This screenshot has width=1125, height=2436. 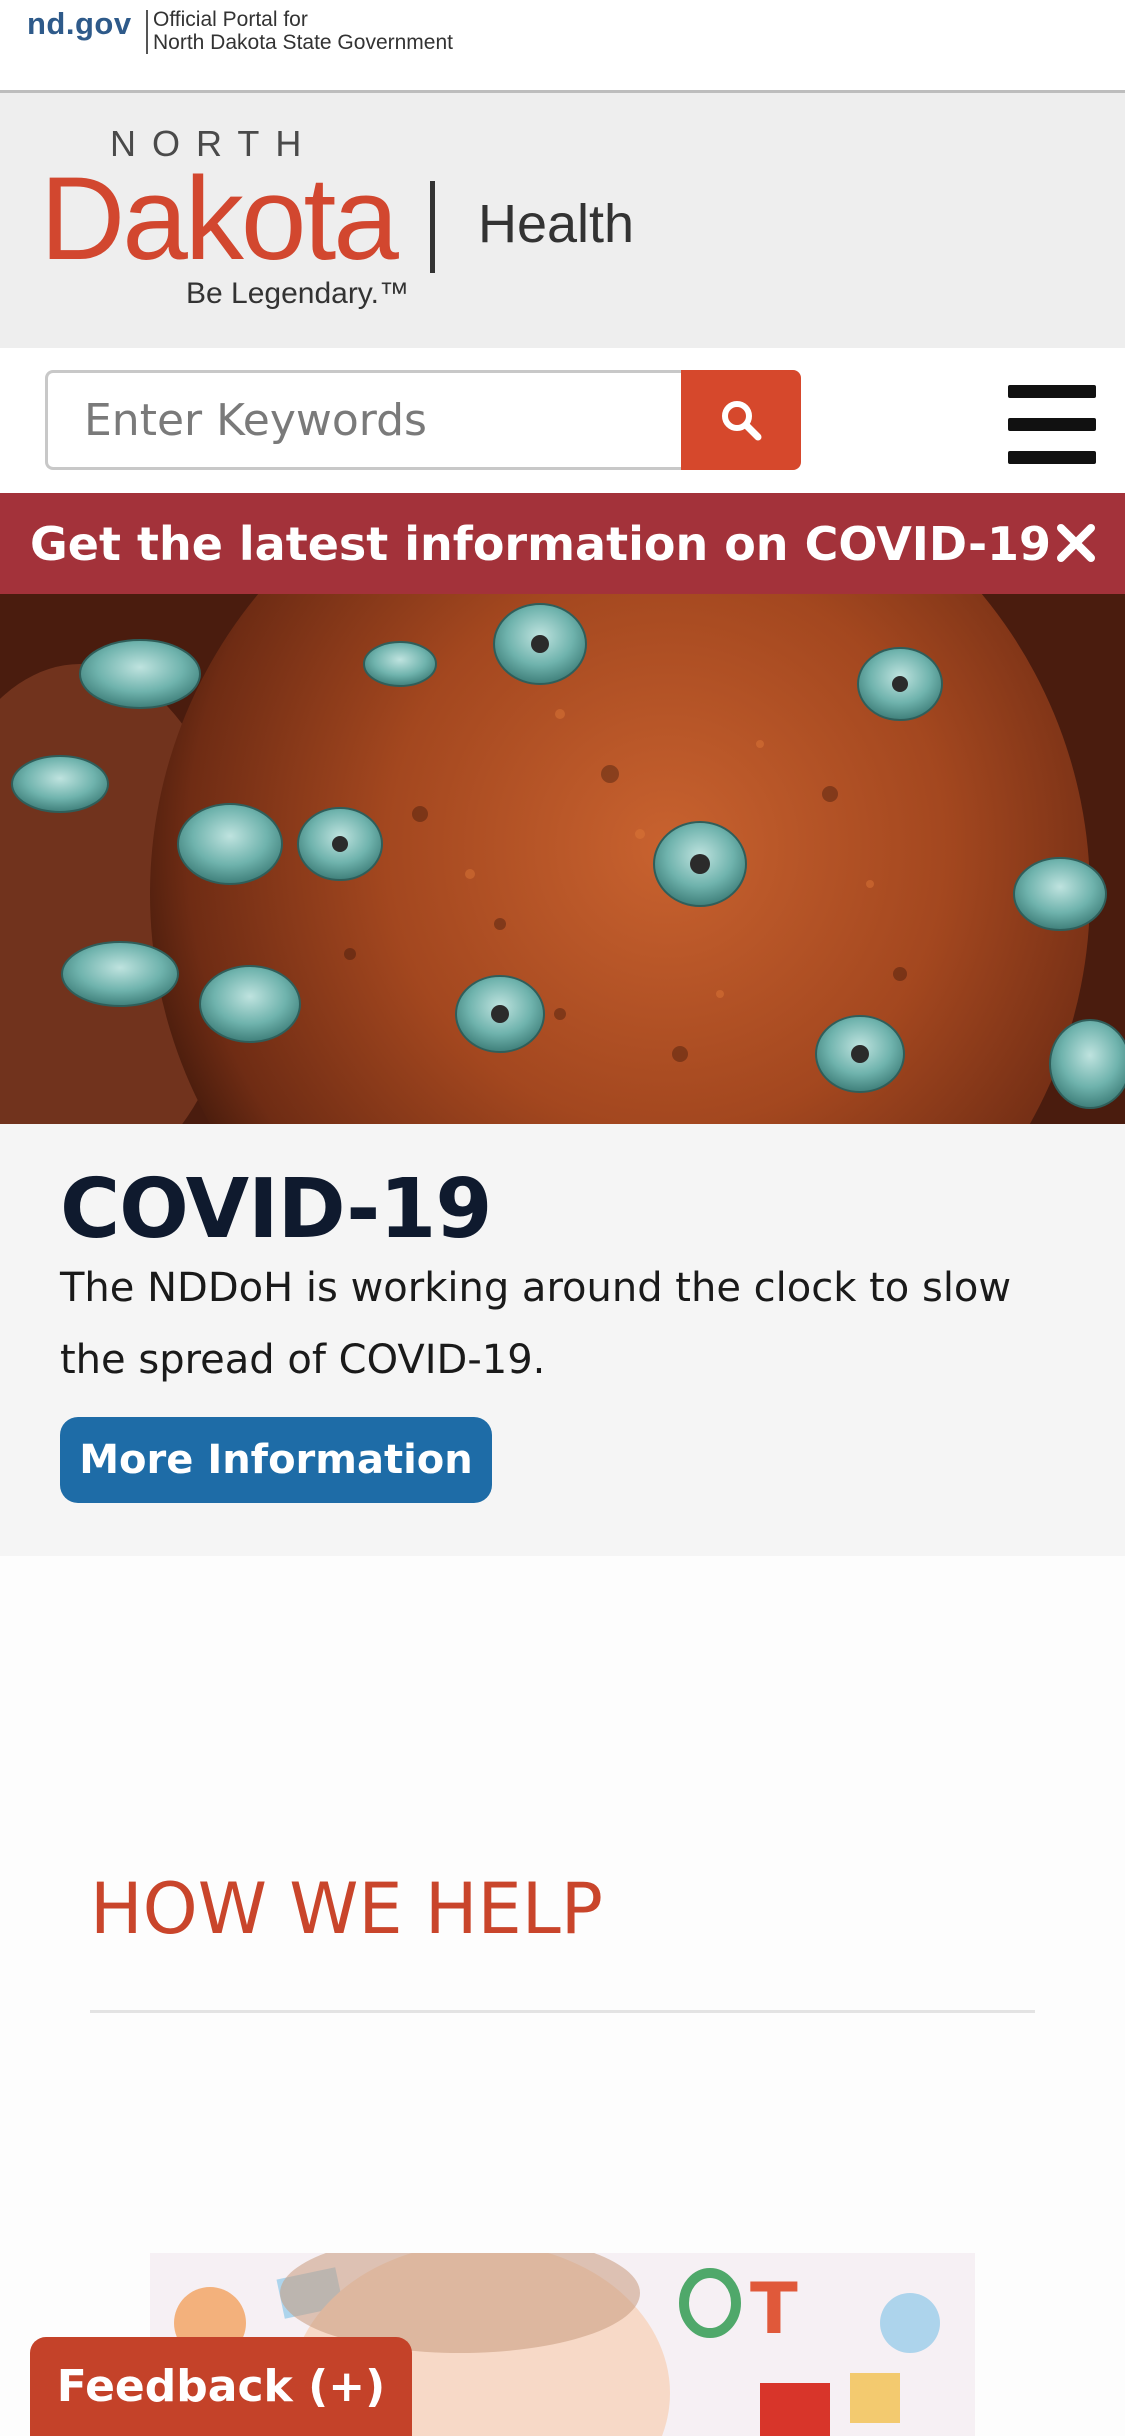 I want to click on covid-alert-bar: Get the latest information on COVID-19, so click(x=562, y=543).